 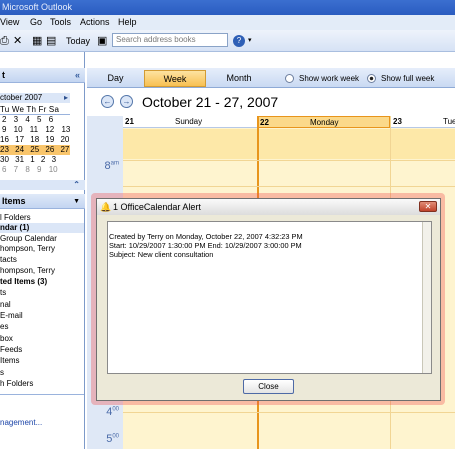 What do you see at coordinates (4, 41) in the screenshot?
I see `print-icon: ⎙` at bounding box center [4, 41].